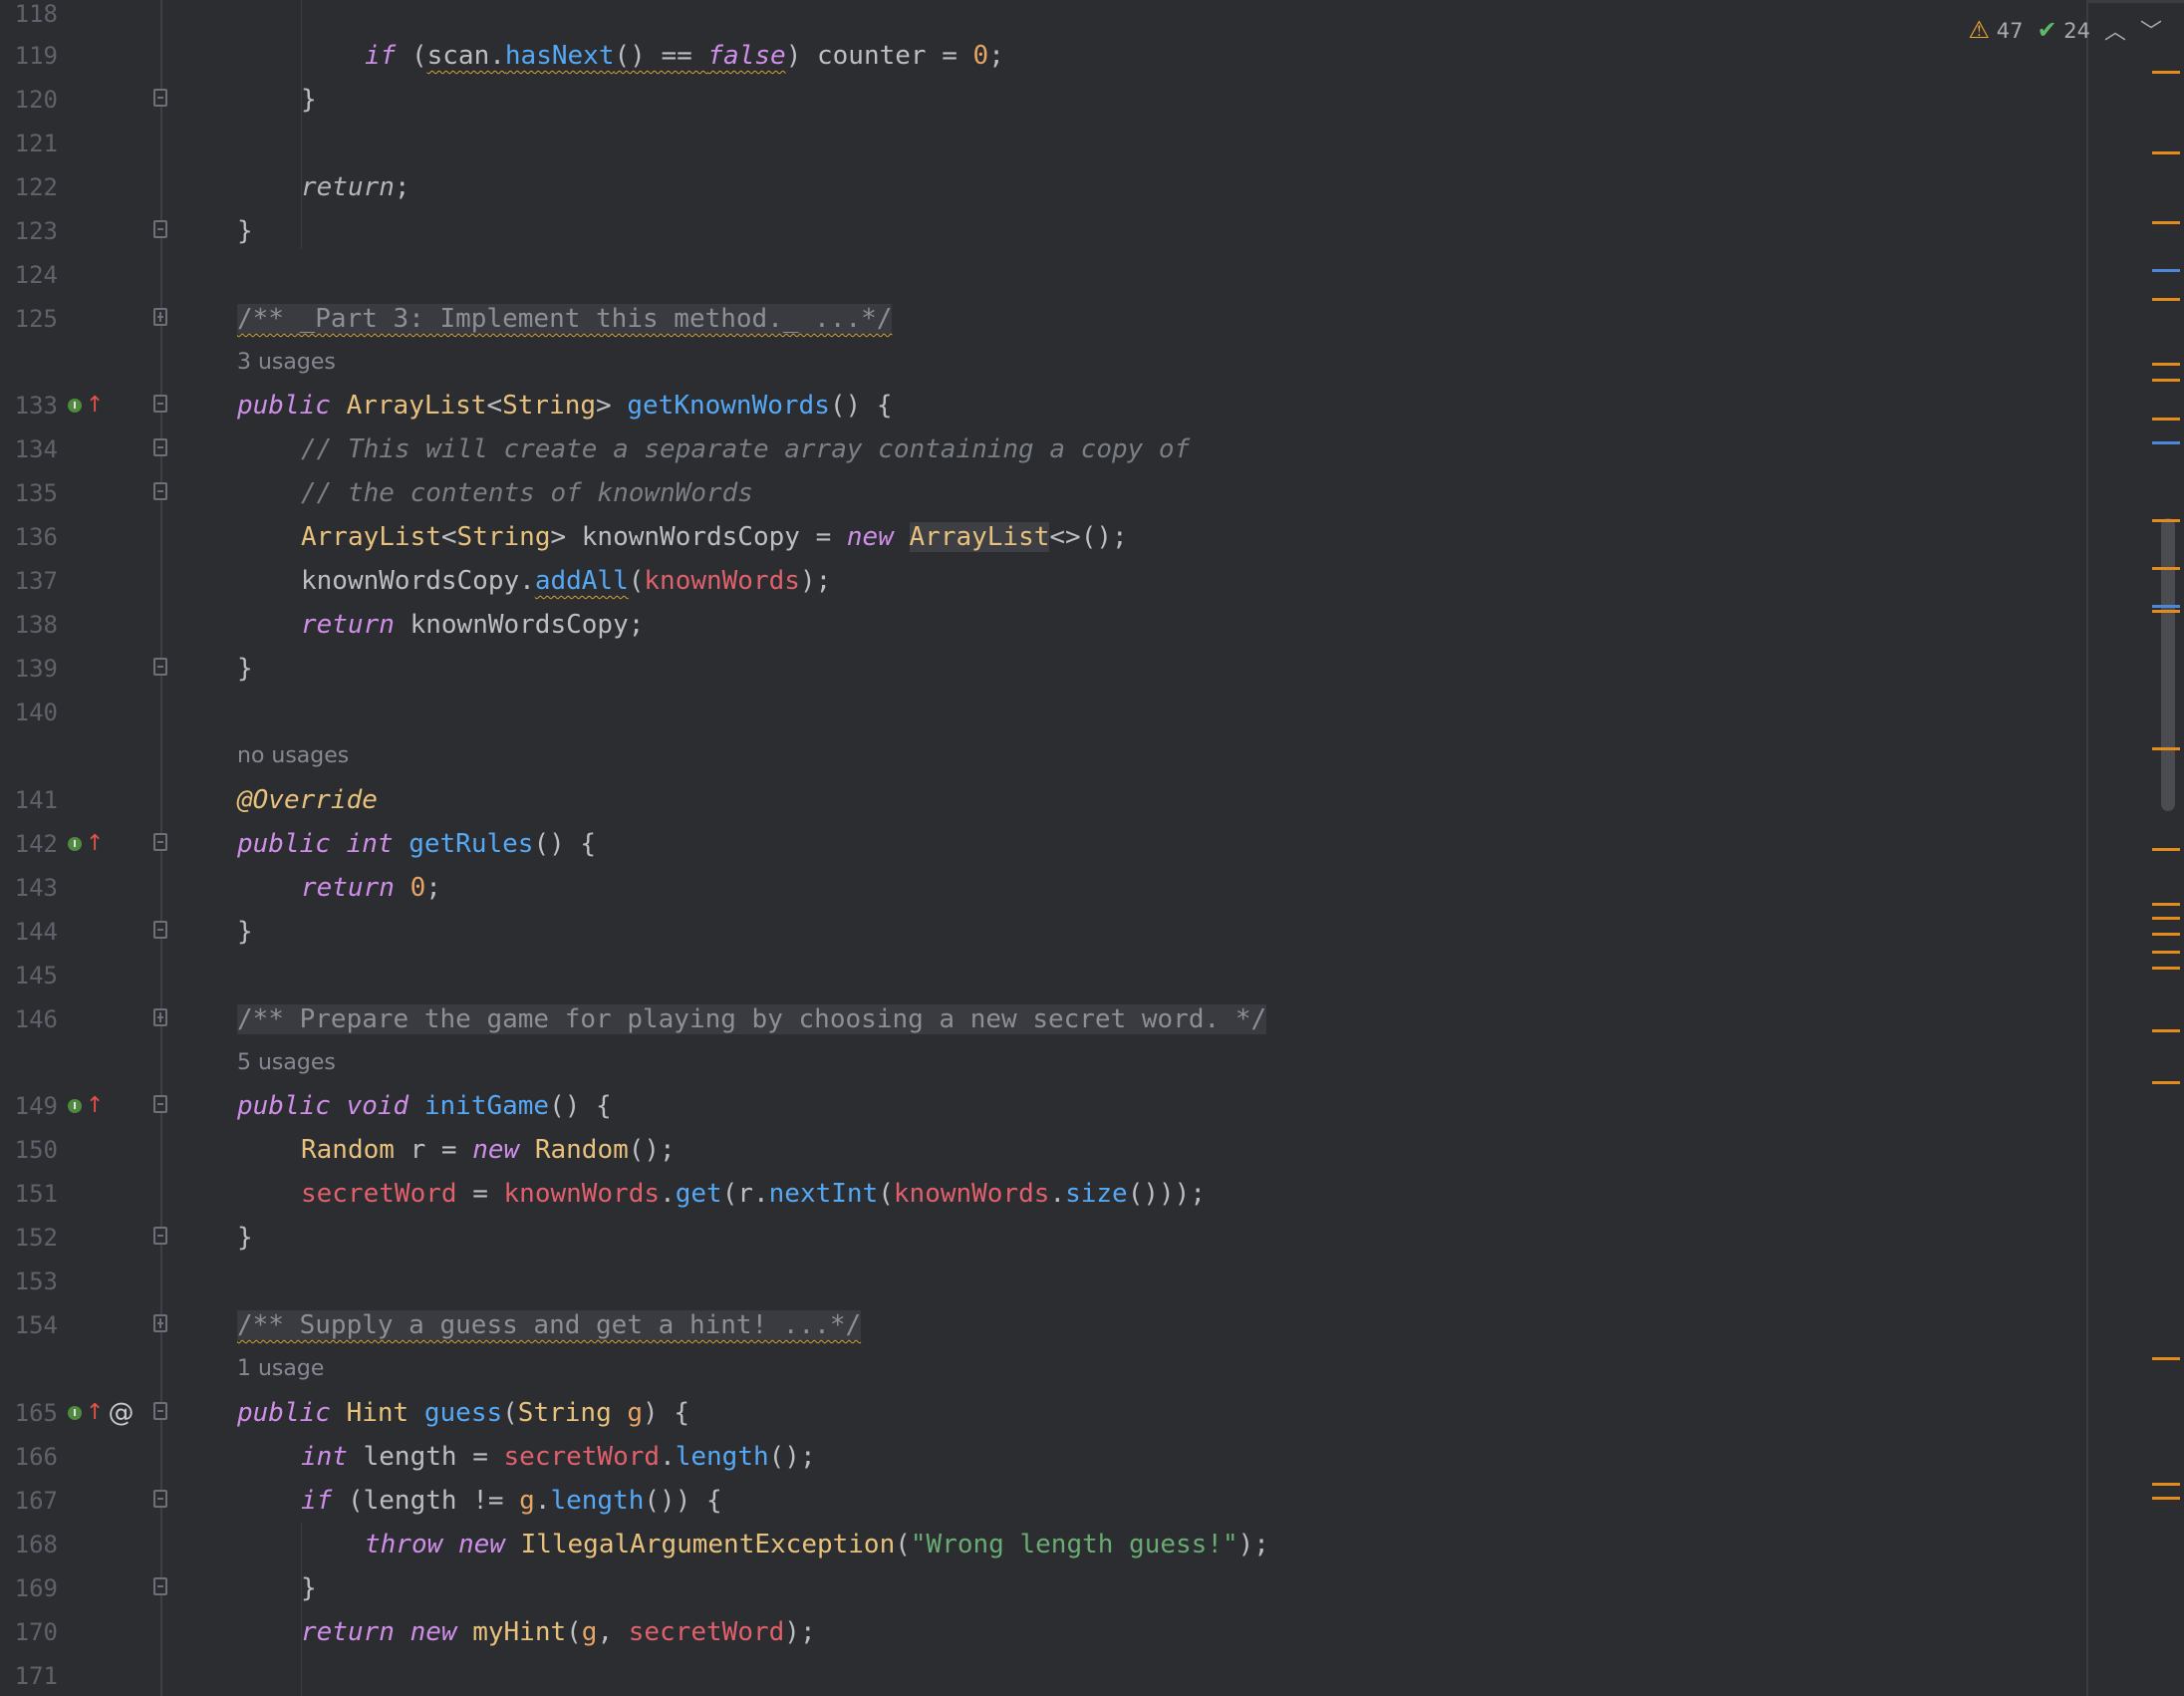  I want to click on code-line-166: int length = secretWord.length();, so click(558, 1457).